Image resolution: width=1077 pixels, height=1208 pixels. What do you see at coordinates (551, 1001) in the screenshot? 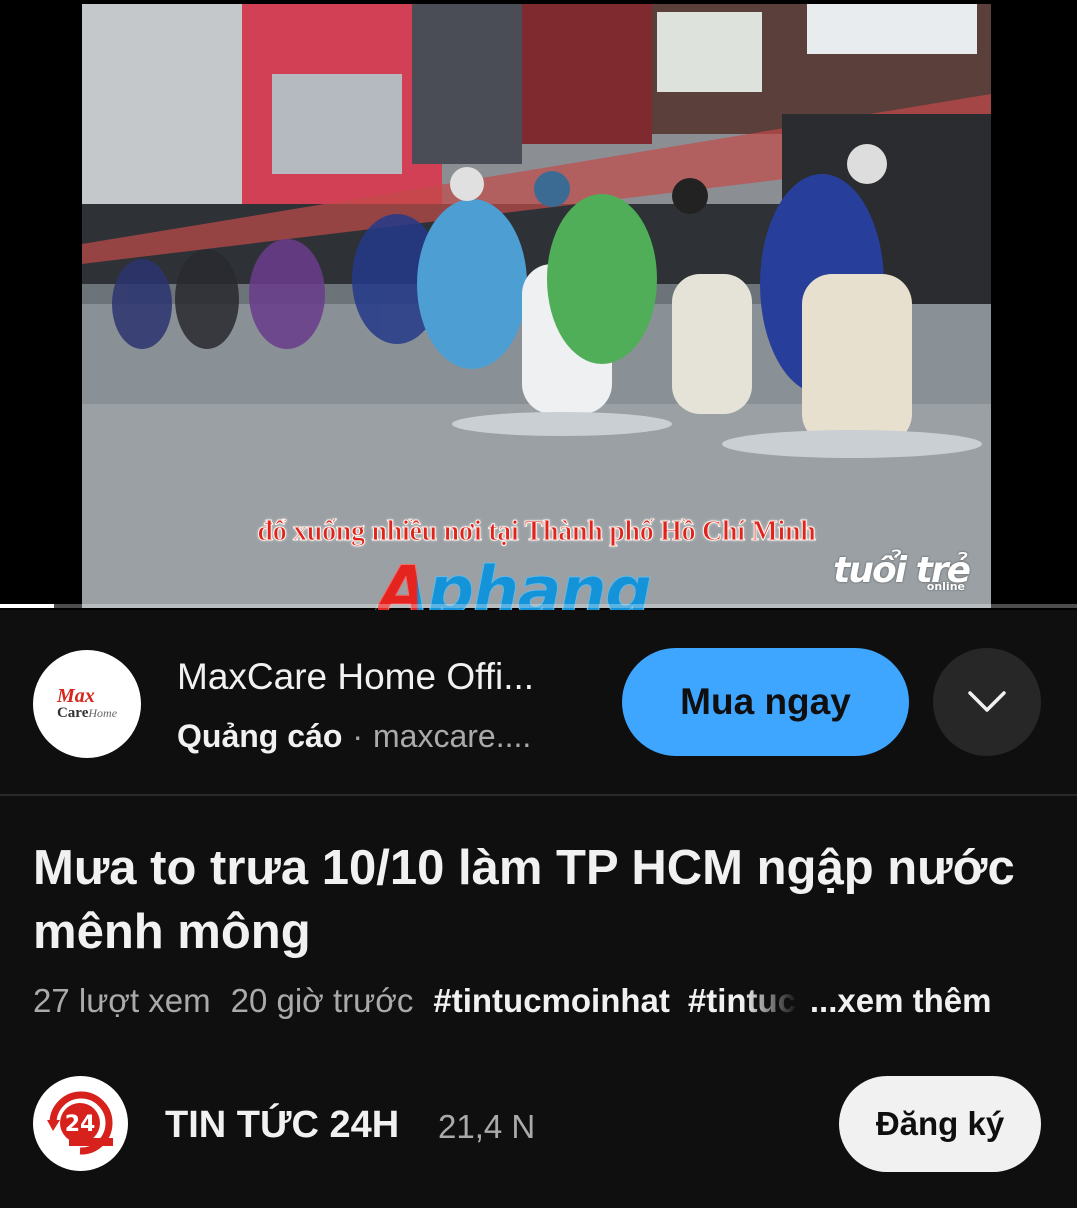
I see `hashtag: #tintucmoinhat` at bounding box center [551, 1001].